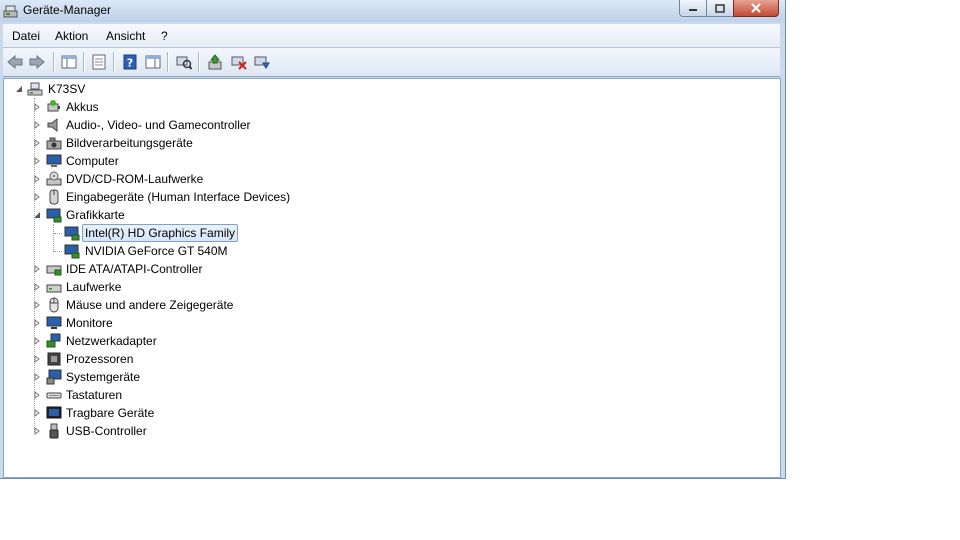  I want to click on update-driver-button, so click(215, 62).